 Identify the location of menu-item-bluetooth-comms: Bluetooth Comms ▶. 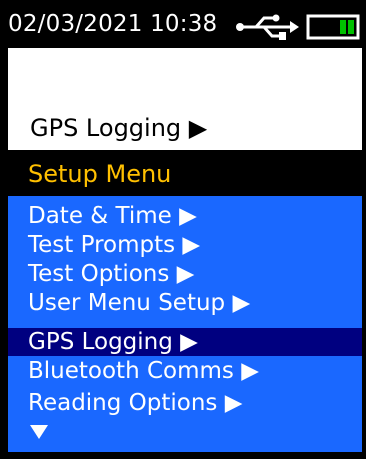
(185, 371).